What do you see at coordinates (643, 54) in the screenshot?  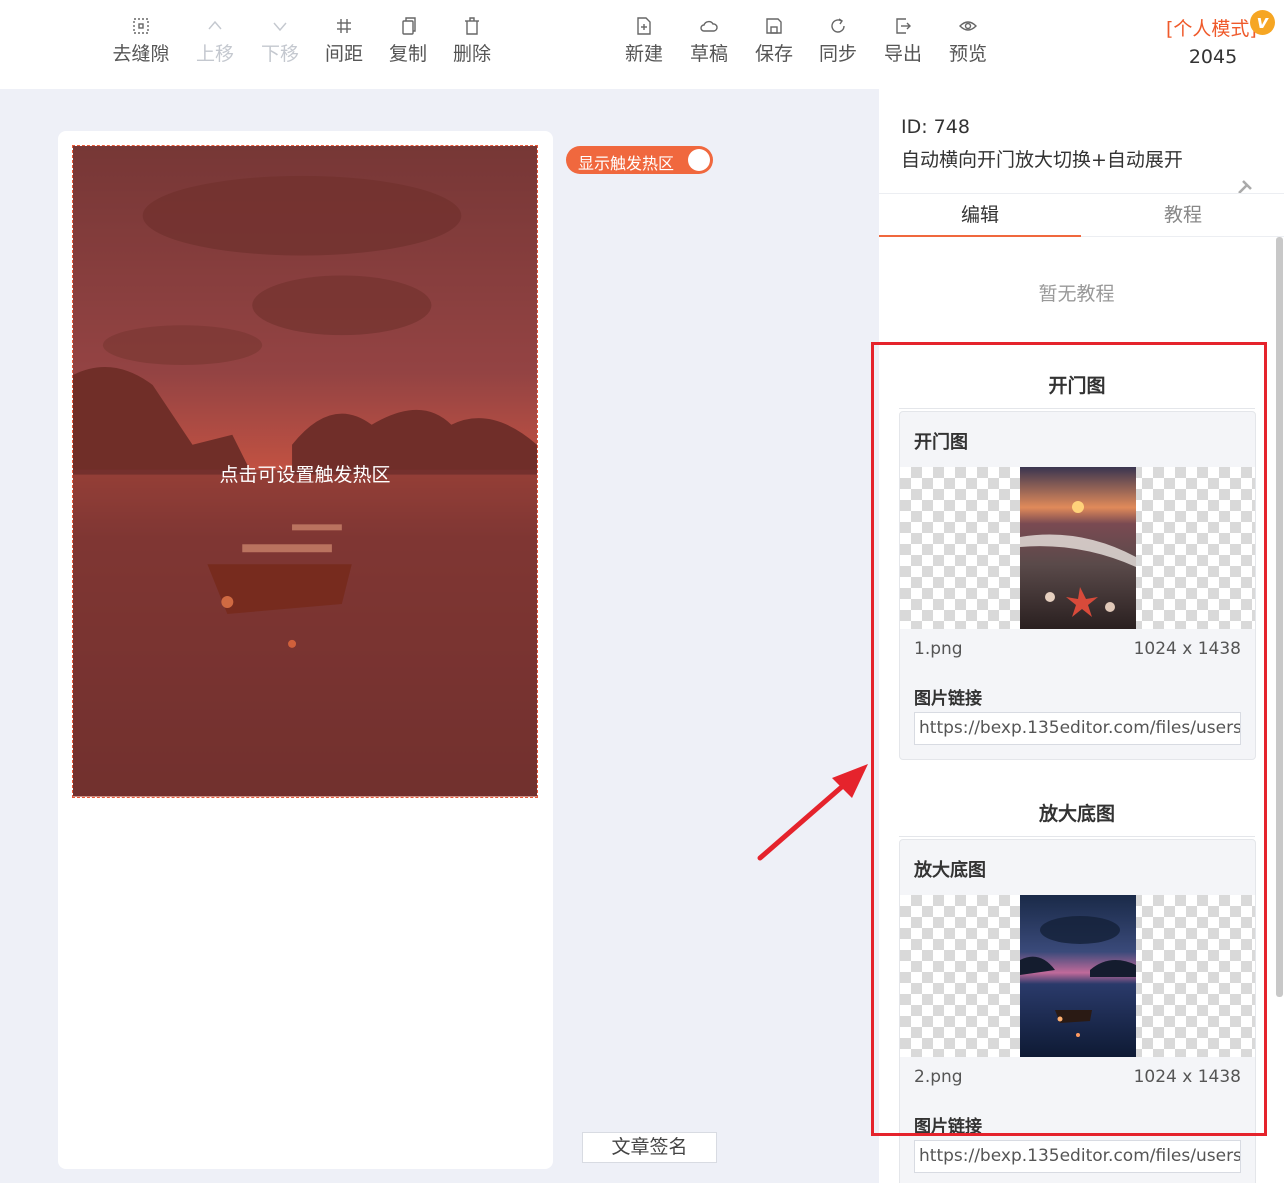 I see `new-label: 新建` at bounding box center [643, 54].